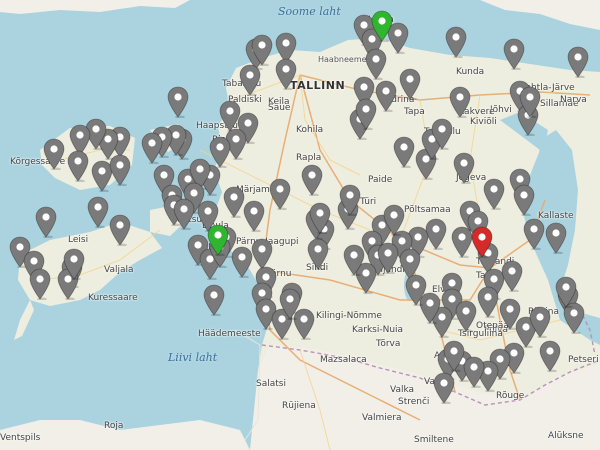 The image size is (600, 450). I want to click on place-label: Tapa, so click(414, 112).